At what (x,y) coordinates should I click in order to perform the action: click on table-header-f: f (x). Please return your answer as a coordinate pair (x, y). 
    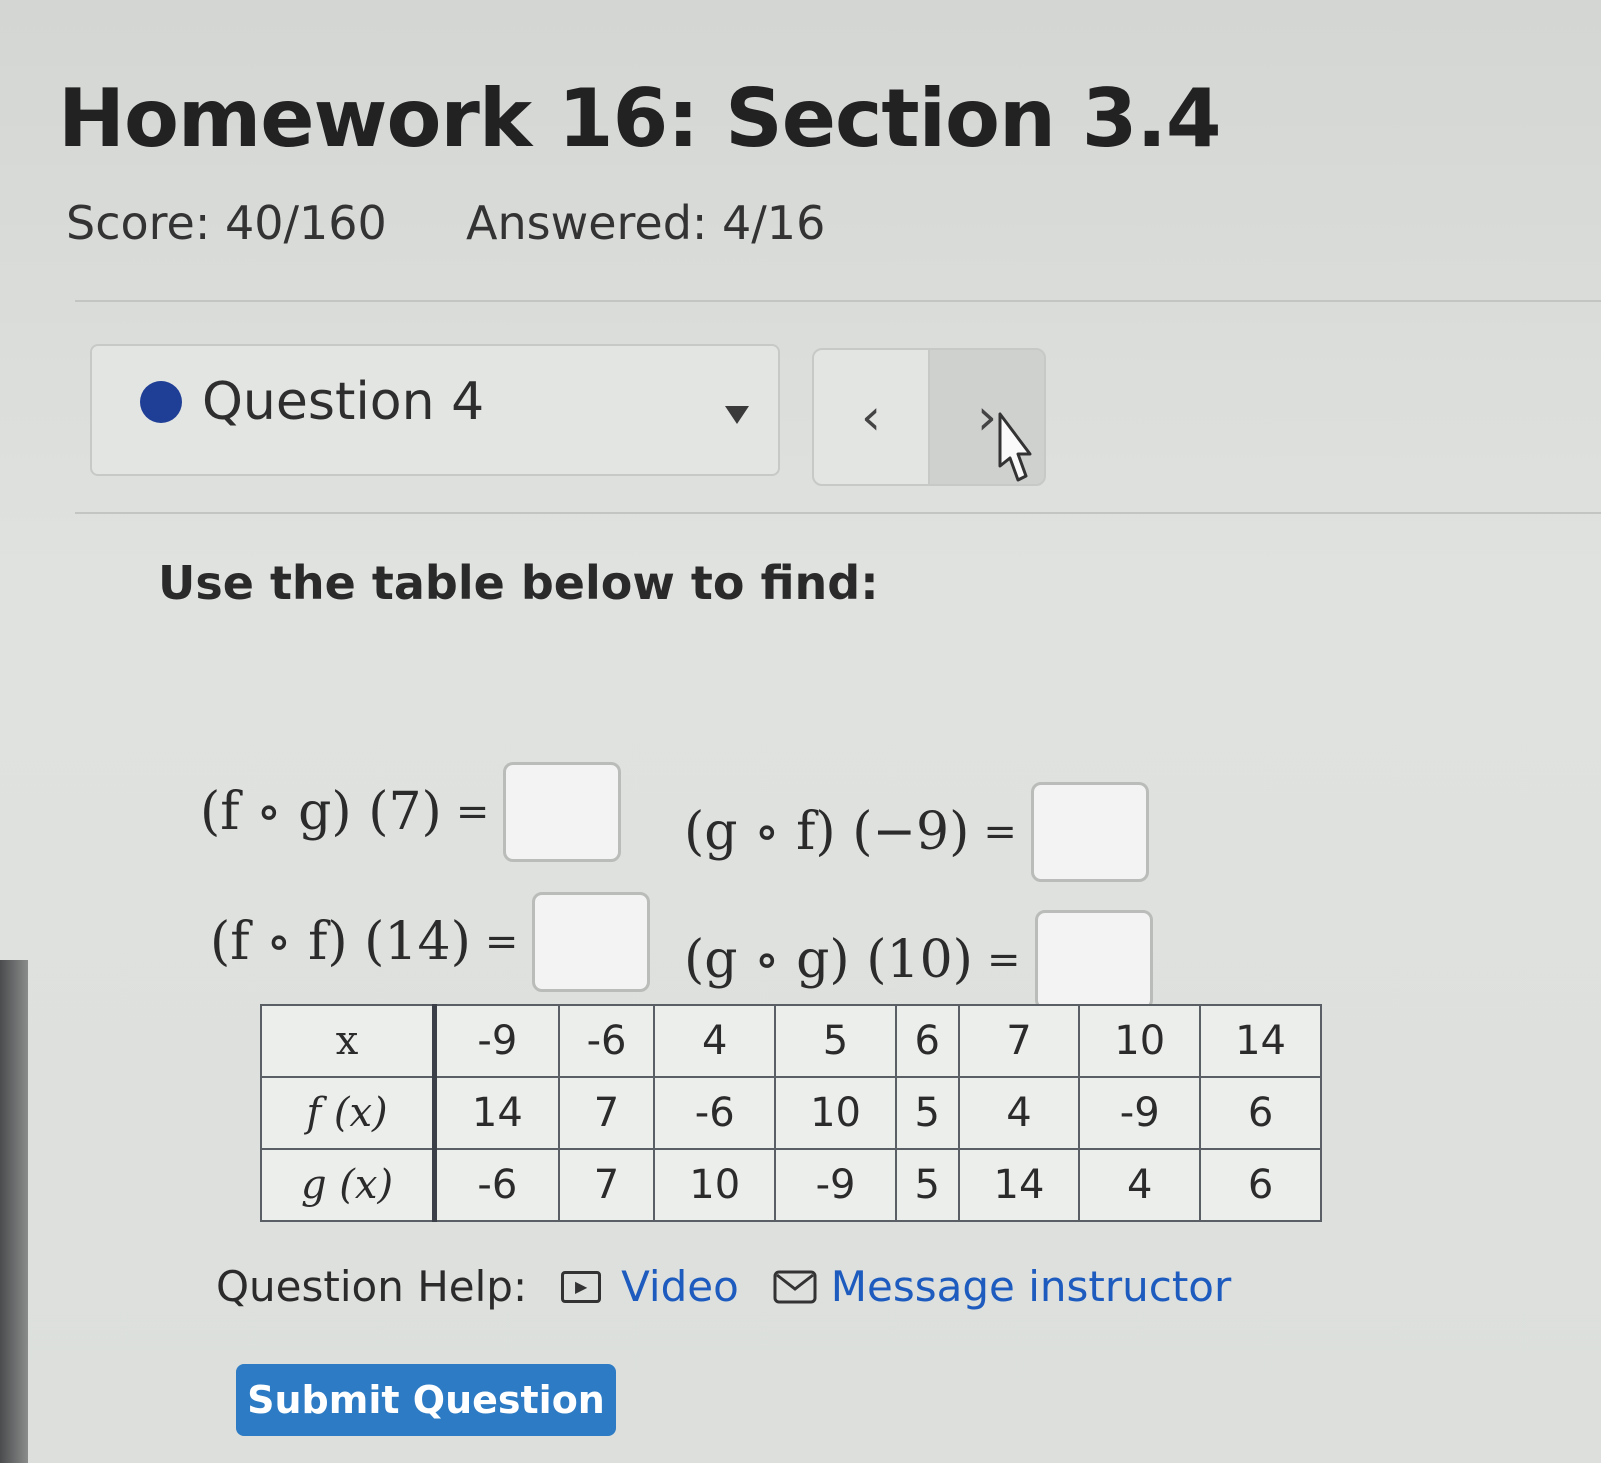
    Looking at the image, I should click on (348, 1113).